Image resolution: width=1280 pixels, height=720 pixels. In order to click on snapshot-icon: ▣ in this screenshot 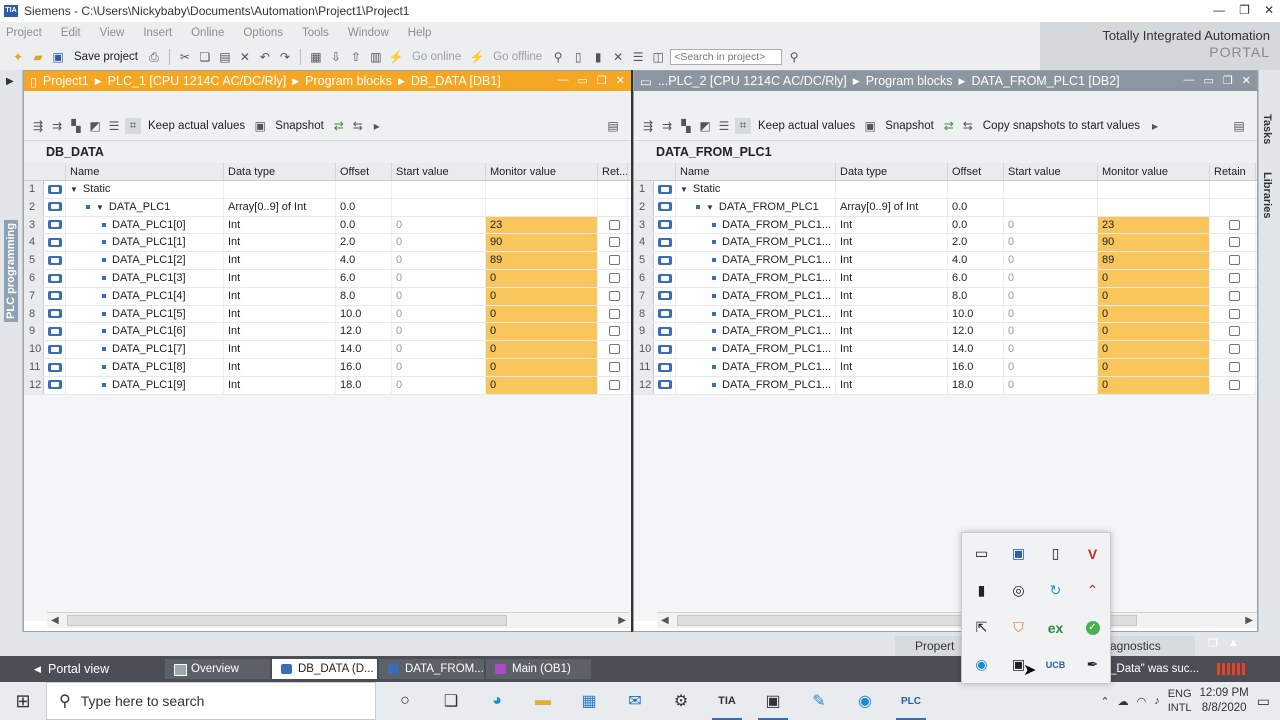, I will do `click(870, 126)`.